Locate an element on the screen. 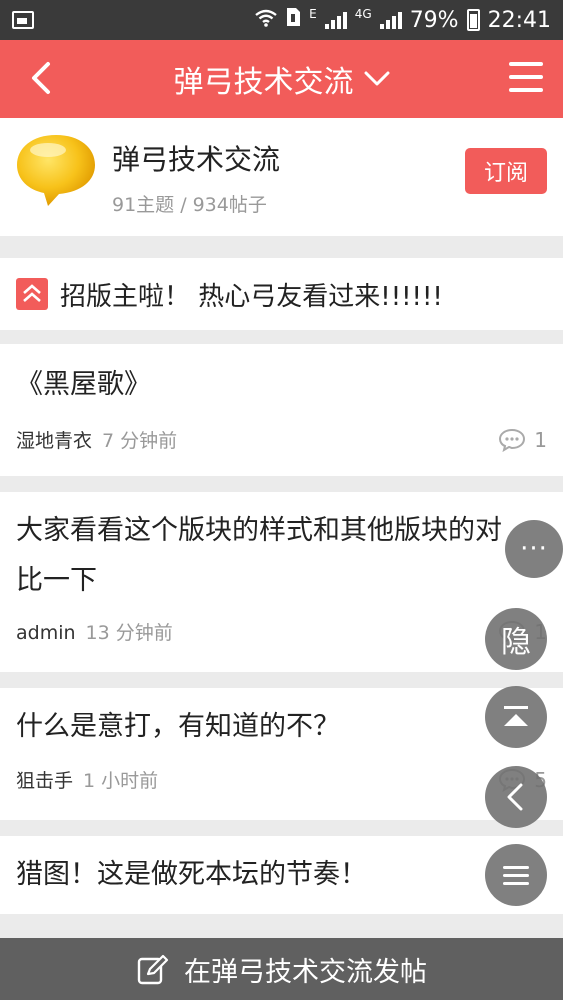  subscribe-button: 订阅 is located at coordinates (506, 171).